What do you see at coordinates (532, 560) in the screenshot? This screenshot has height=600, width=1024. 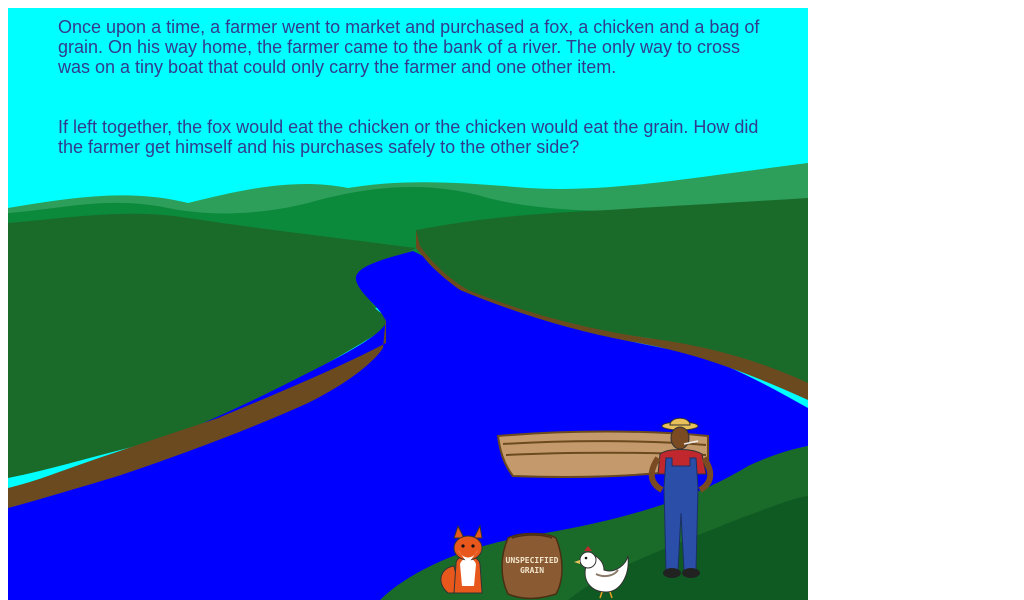 I see `grain-label-line-1: UNSPECIFIED` at bounding box center [532, 560].